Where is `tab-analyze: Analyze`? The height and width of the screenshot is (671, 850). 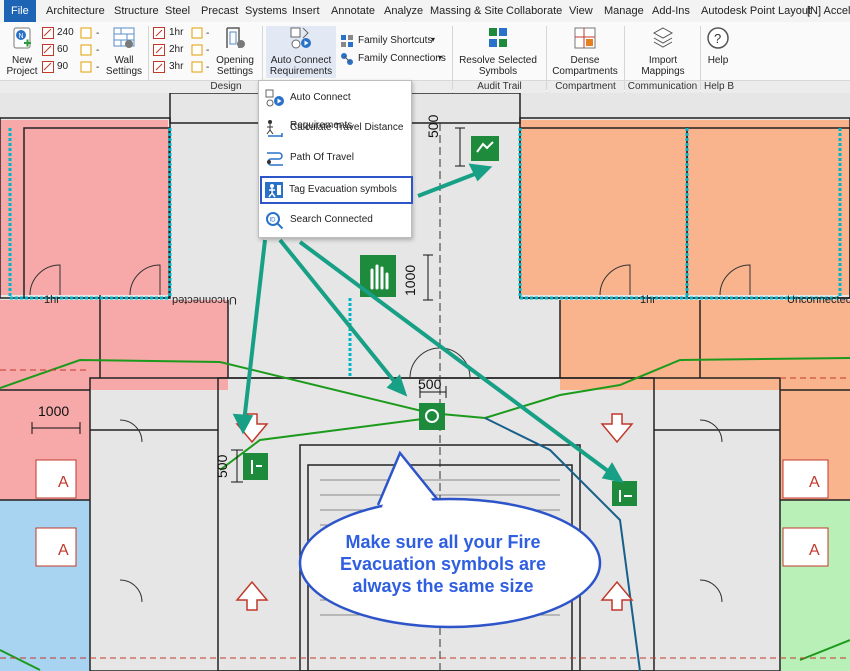
tab-analyze: Analyze is located at coordinates (403, 11).